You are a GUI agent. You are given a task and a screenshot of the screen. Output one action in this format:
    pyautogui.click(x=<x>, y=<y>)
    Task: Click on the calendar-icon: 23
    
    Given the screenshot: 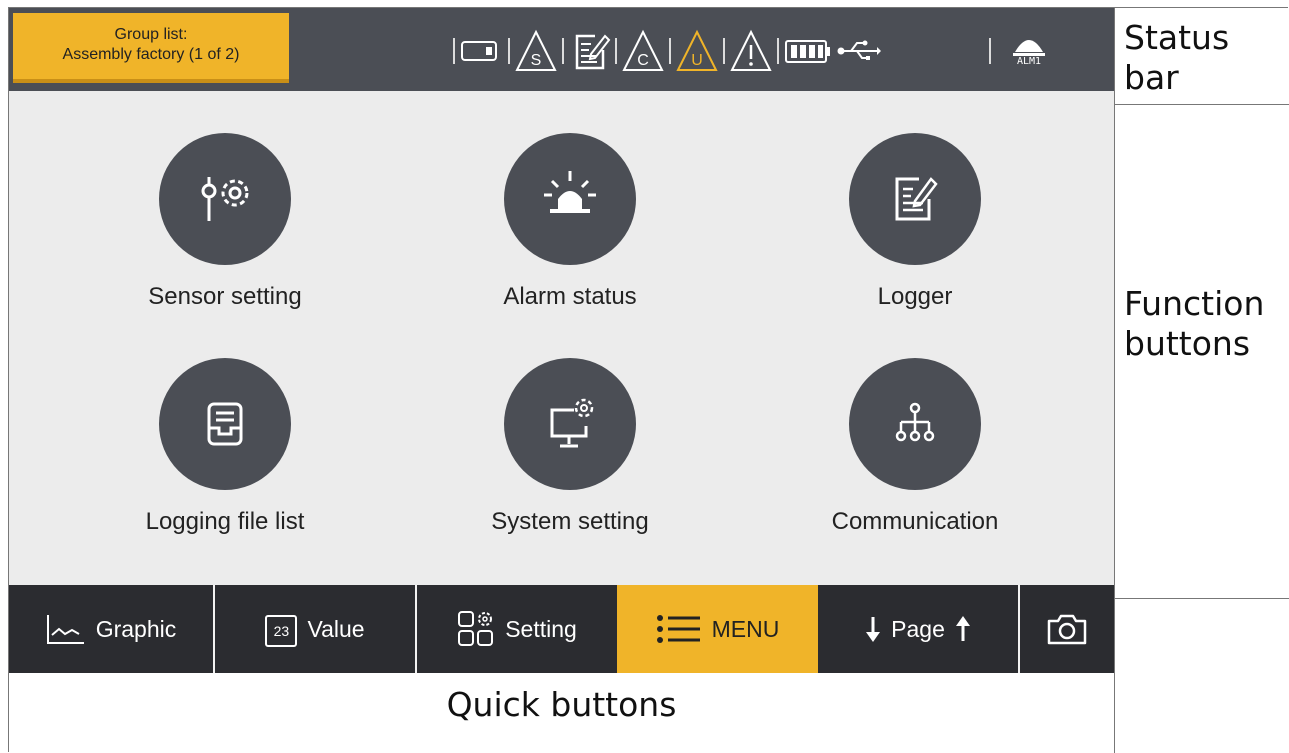 What is the action you would take?
    pyautogui.click(x=281, y=631)
    